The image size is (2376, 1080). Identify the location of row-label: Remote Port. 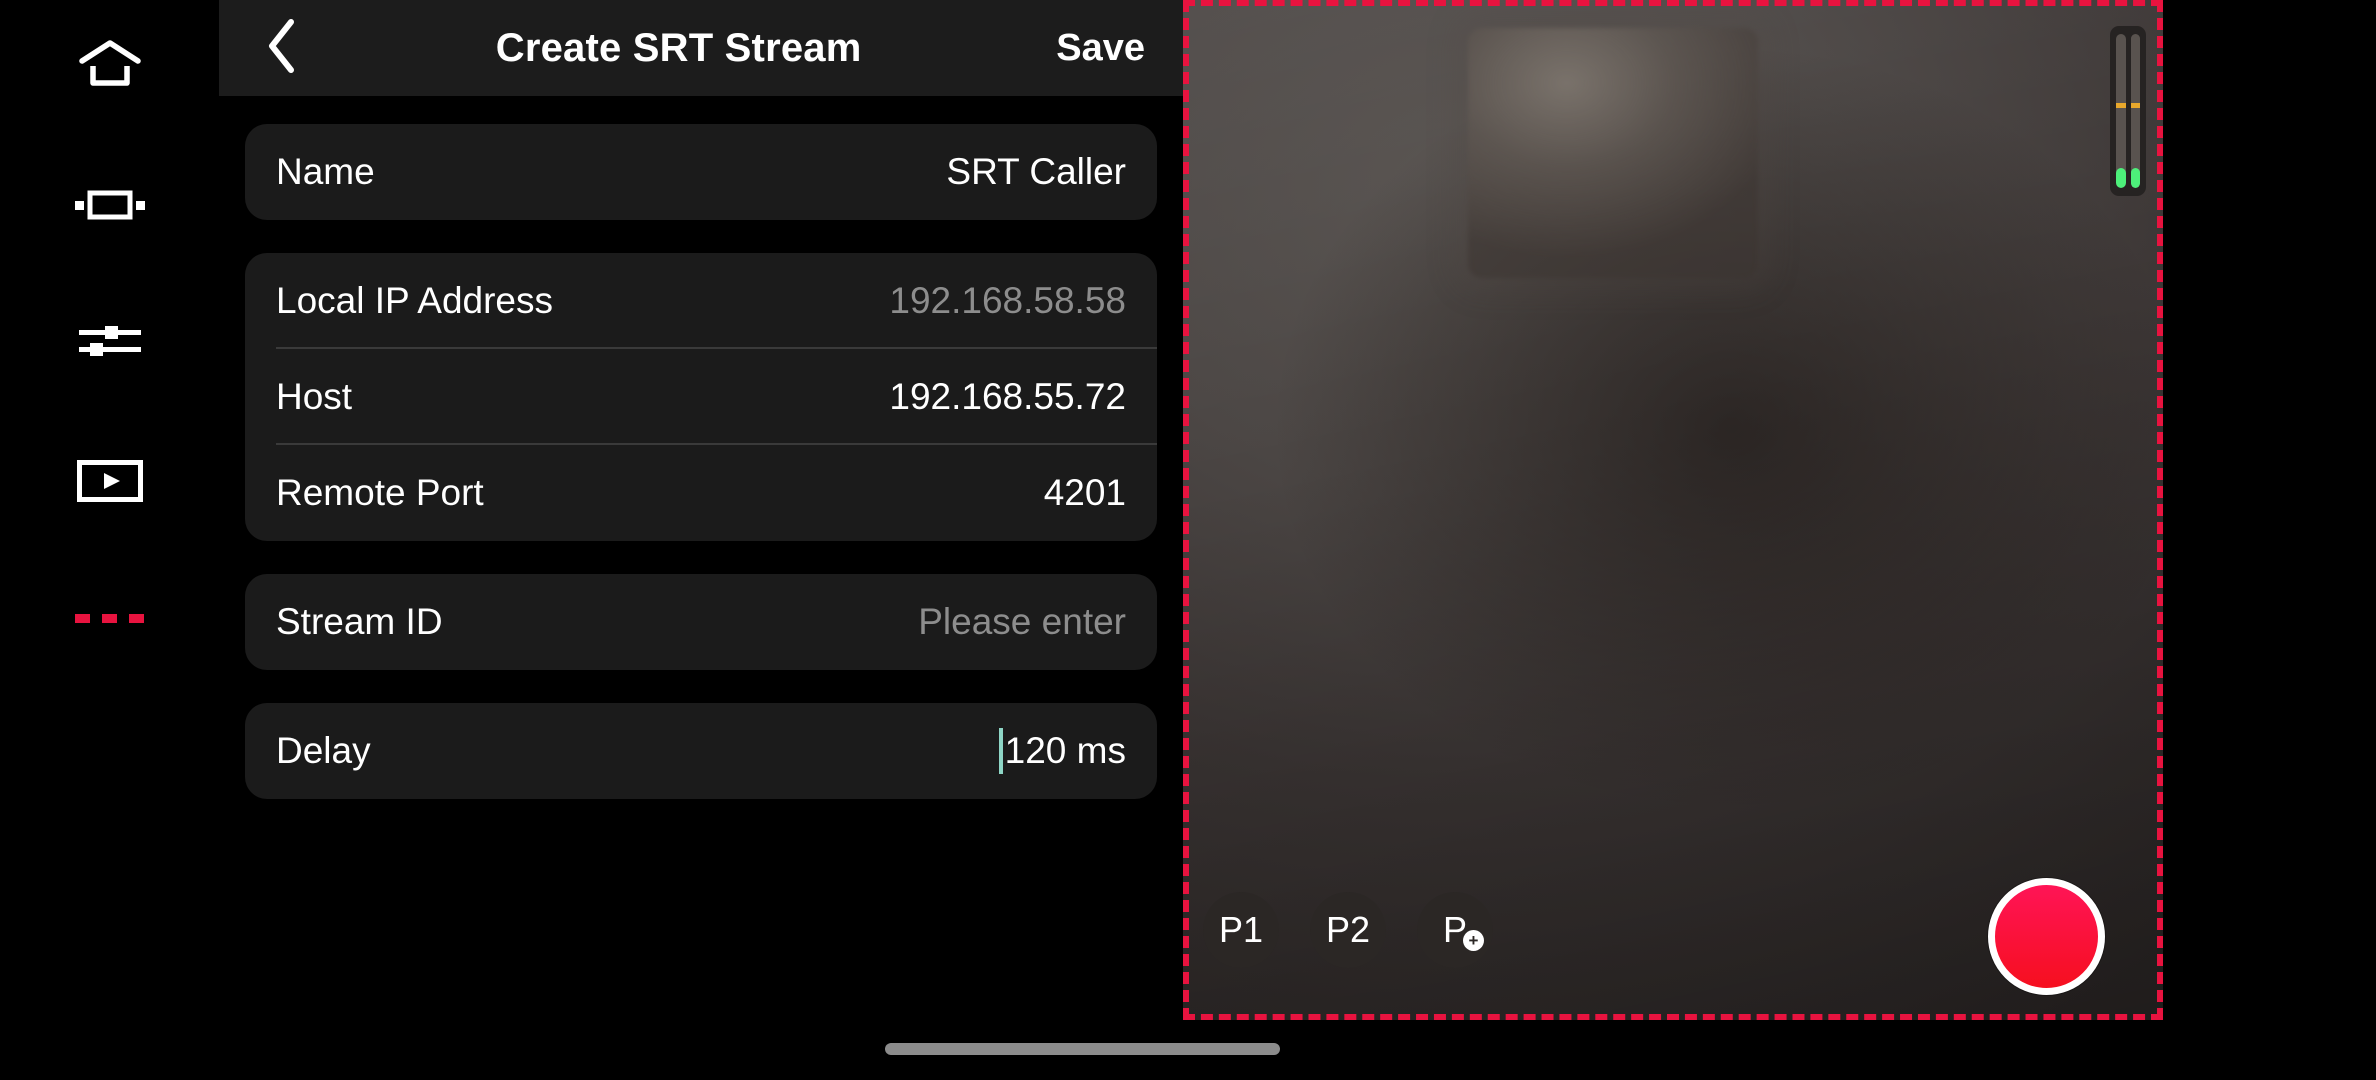
(380, 492).